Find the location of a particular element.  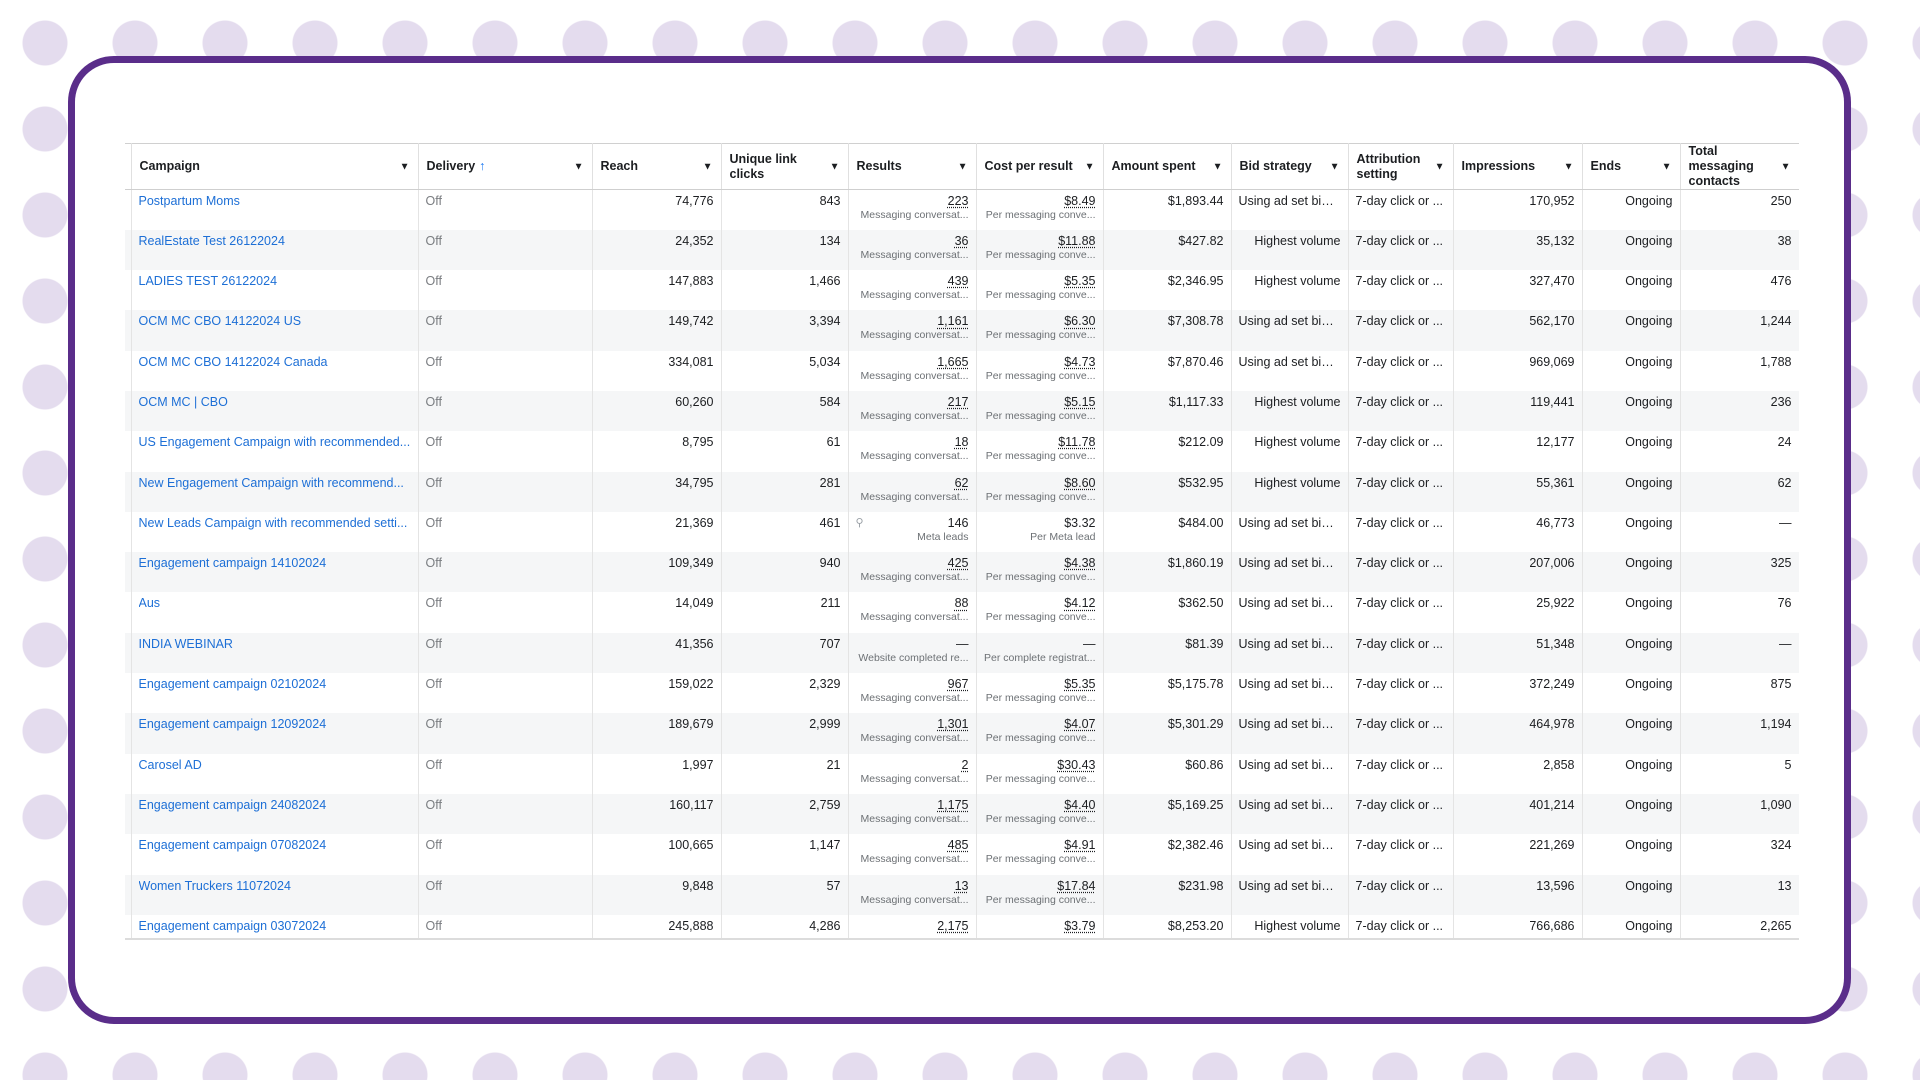

column-header-attribution-setting: Attribution setting ▼ is located at coordinates (1401, 166).